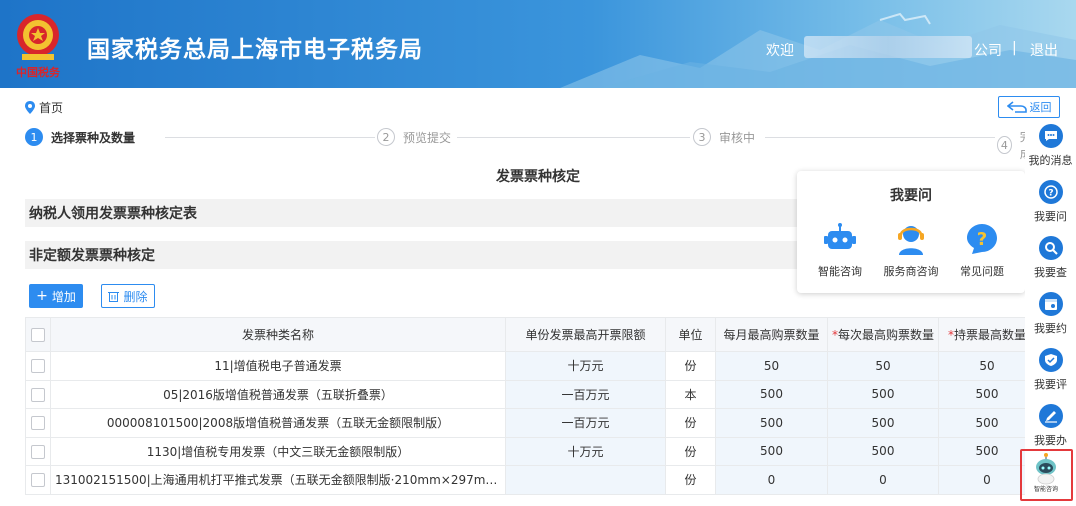  I want to click on popup-item-label: 常见问题, so click(982, 271).